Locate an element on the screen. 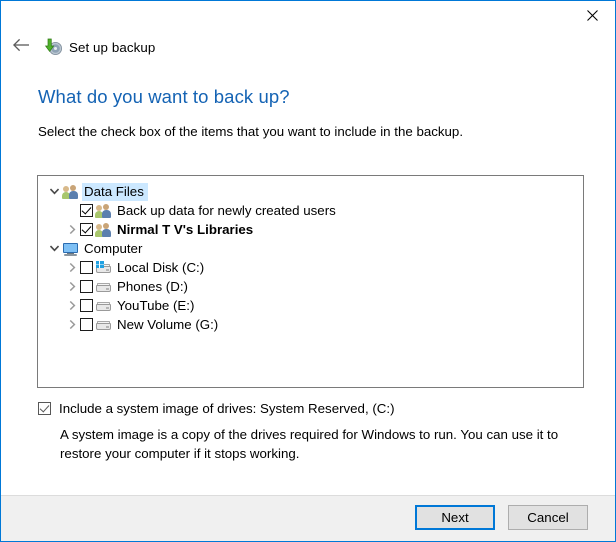 The image size is (616, 542). back-arrow-icon is located at coordinates (21, 47).